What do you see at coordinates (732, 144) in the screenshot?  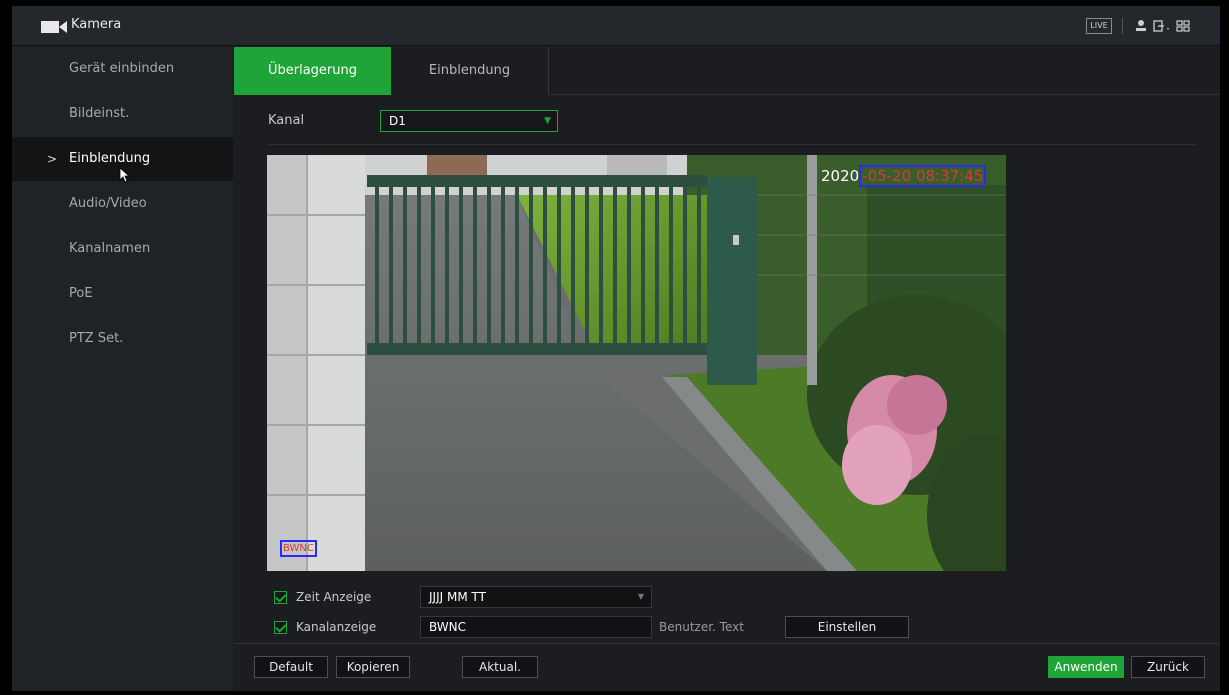 I see `divider` at bounding box center [732, 144].